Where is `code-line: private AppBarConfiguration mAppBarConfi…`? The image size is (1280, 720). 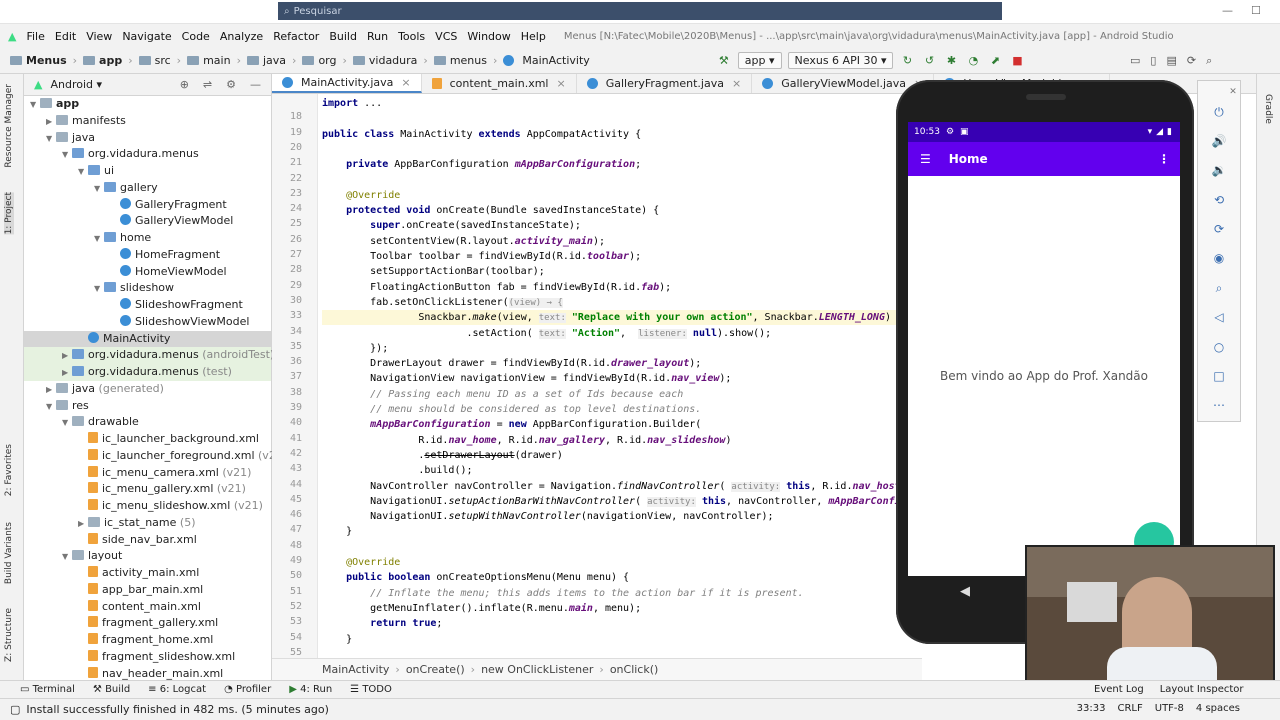
code-line: private AppBarConfiguration mAppBarConfi… is located at coordinates (481, 164).